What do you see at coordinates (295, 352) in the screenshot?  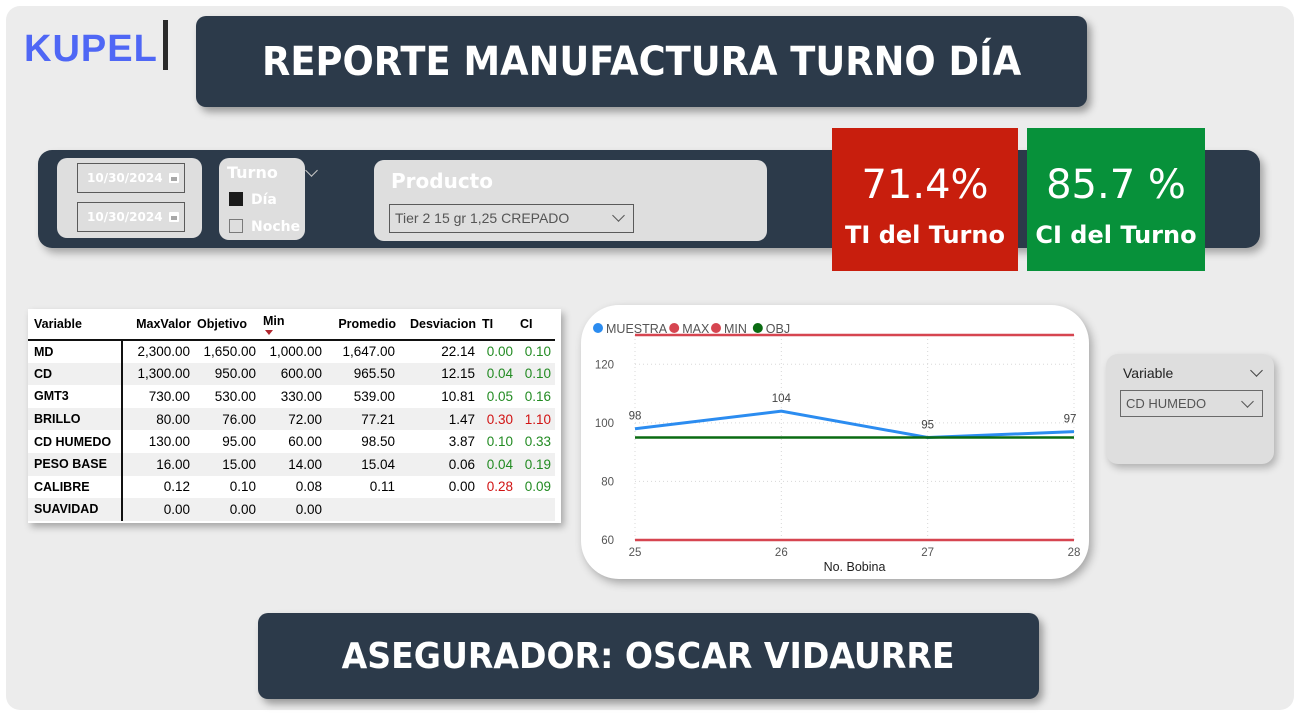 I see `table-cell-min: 1,000.00` at bounding box center [295, 352].